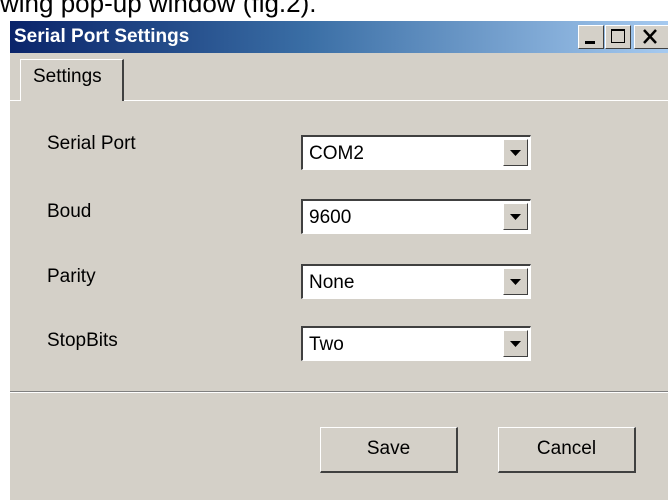 Image resolution: width=668 pixels, height=500 pixels. I want to click on serial-port-label: Serial Port, so click(91, 143).